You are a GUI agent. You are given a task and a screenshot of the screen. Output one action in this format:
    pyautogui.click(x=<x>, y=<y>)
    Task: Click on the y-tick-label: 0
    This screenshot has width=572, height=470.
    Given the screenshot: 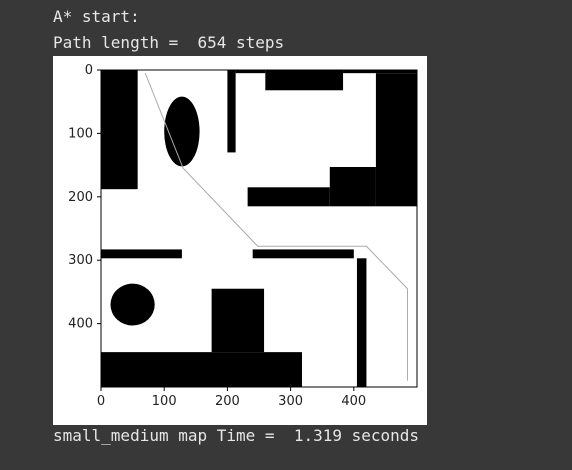 What is the action you would take?
    pyautogui.click(x=89, y=70)
    